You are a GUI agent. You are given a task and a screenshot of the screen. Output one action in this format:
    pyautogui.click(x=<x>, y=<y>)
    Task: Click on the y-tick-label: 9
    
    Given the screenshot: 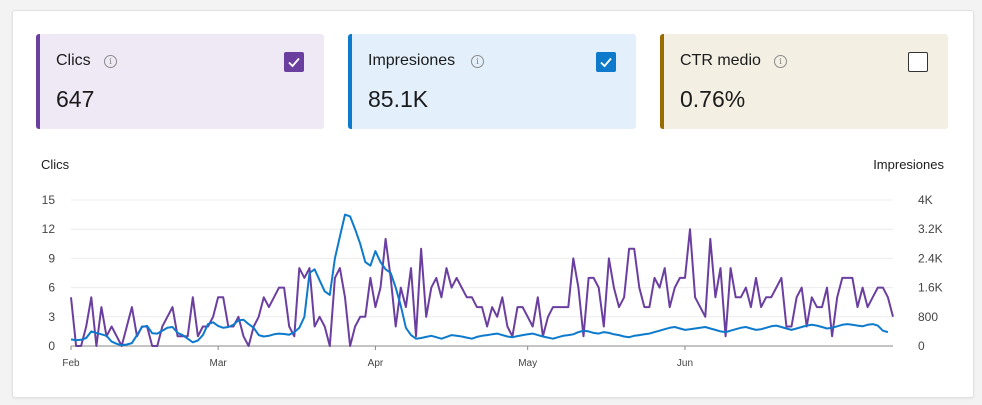 What is the action you would take?
    pyautogui.click(x=51, y=258)
    